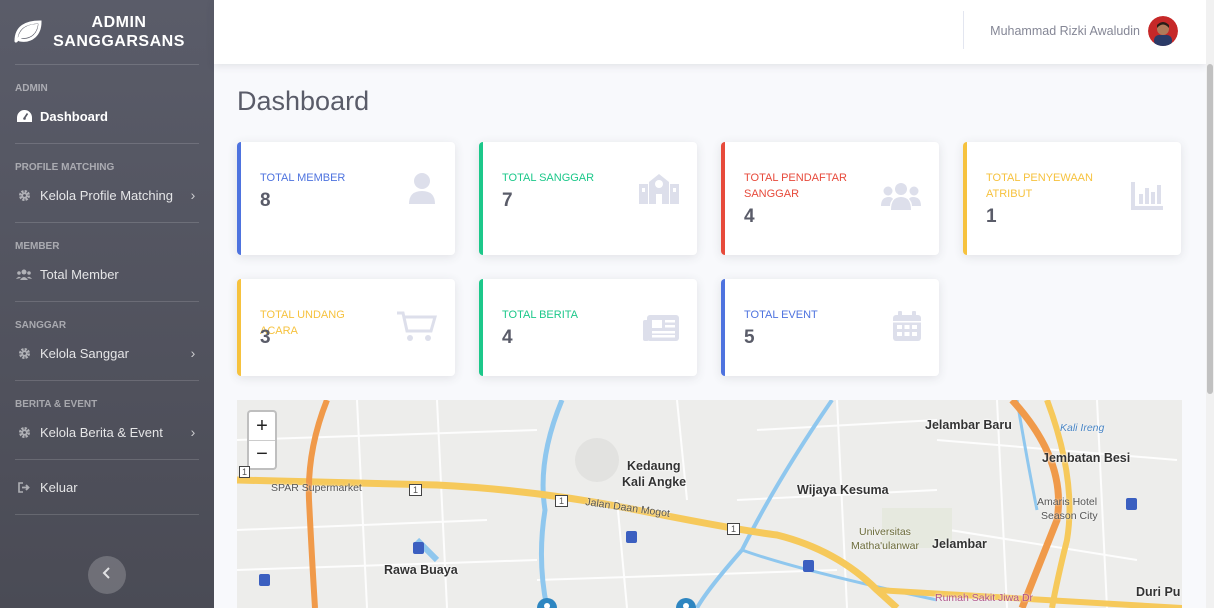  Describe the element at coordinates (56, 404) in the screenshot. I see `heading-berita-event: BERITA & EVENT` at that location.